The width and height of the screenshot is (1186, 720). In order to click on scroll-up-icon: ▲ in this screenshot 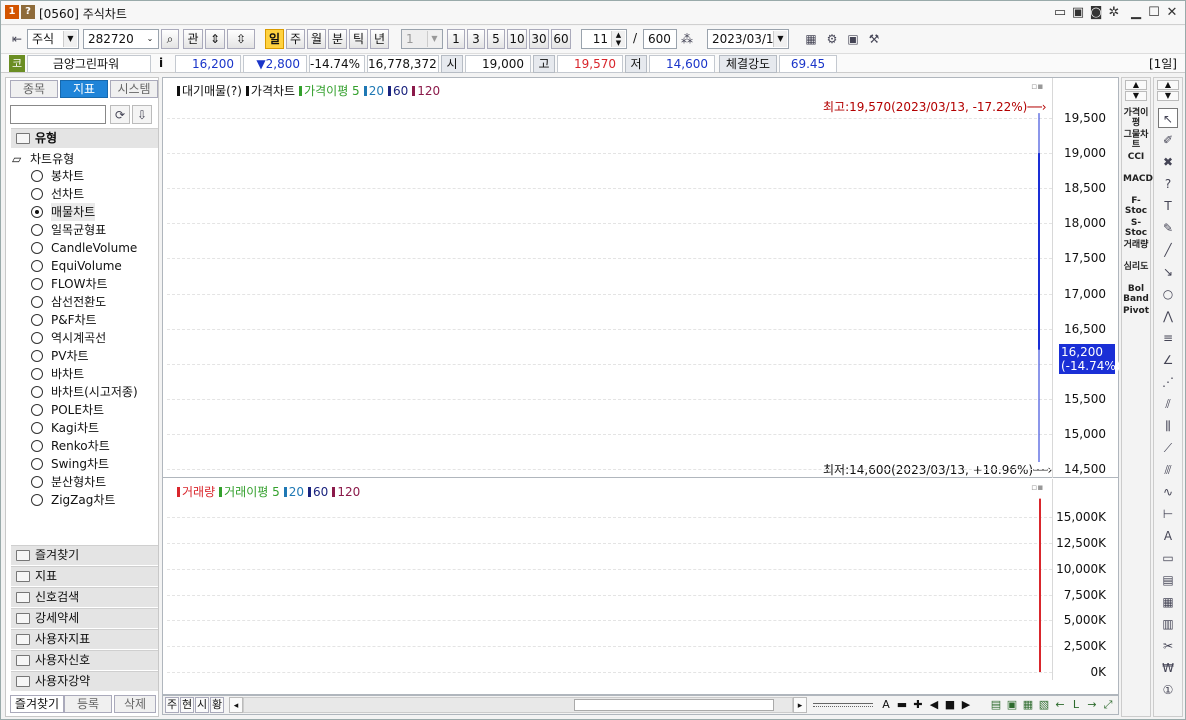, I will do `click(1136, 85)`.